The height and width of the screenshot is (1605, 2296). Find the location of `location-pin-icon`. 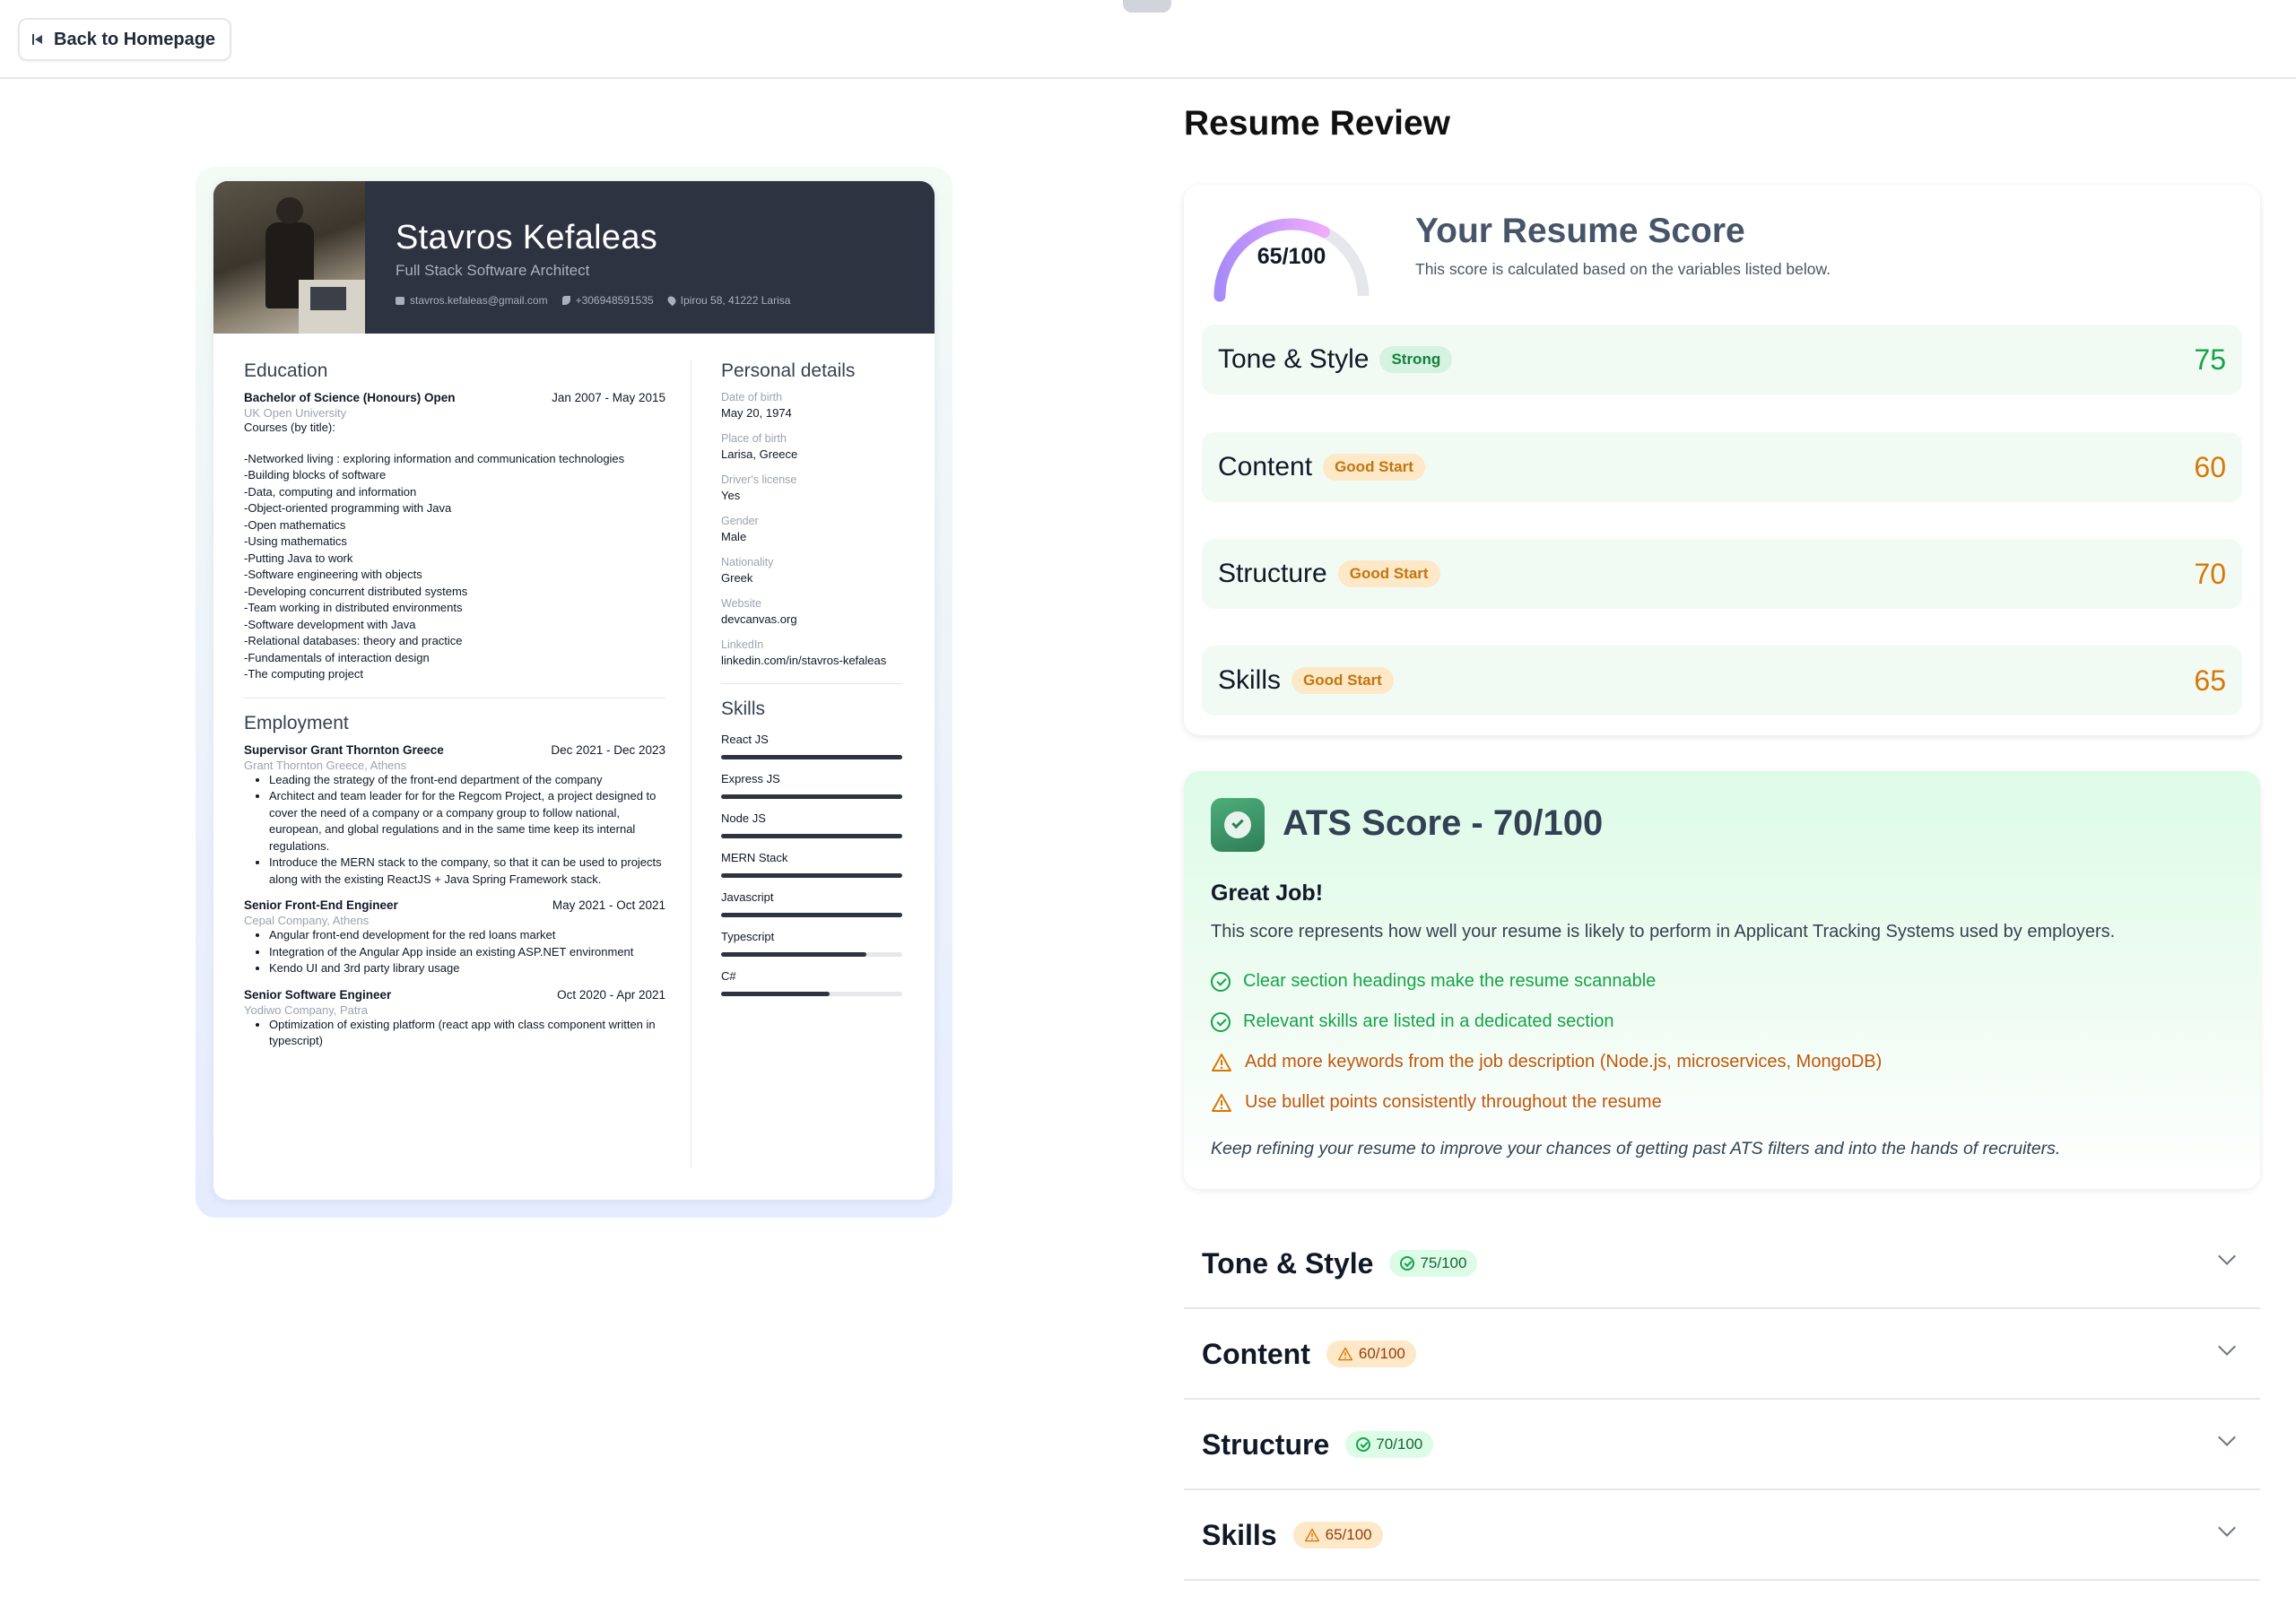

location-pin-icon is located at coordinates (671, 300).